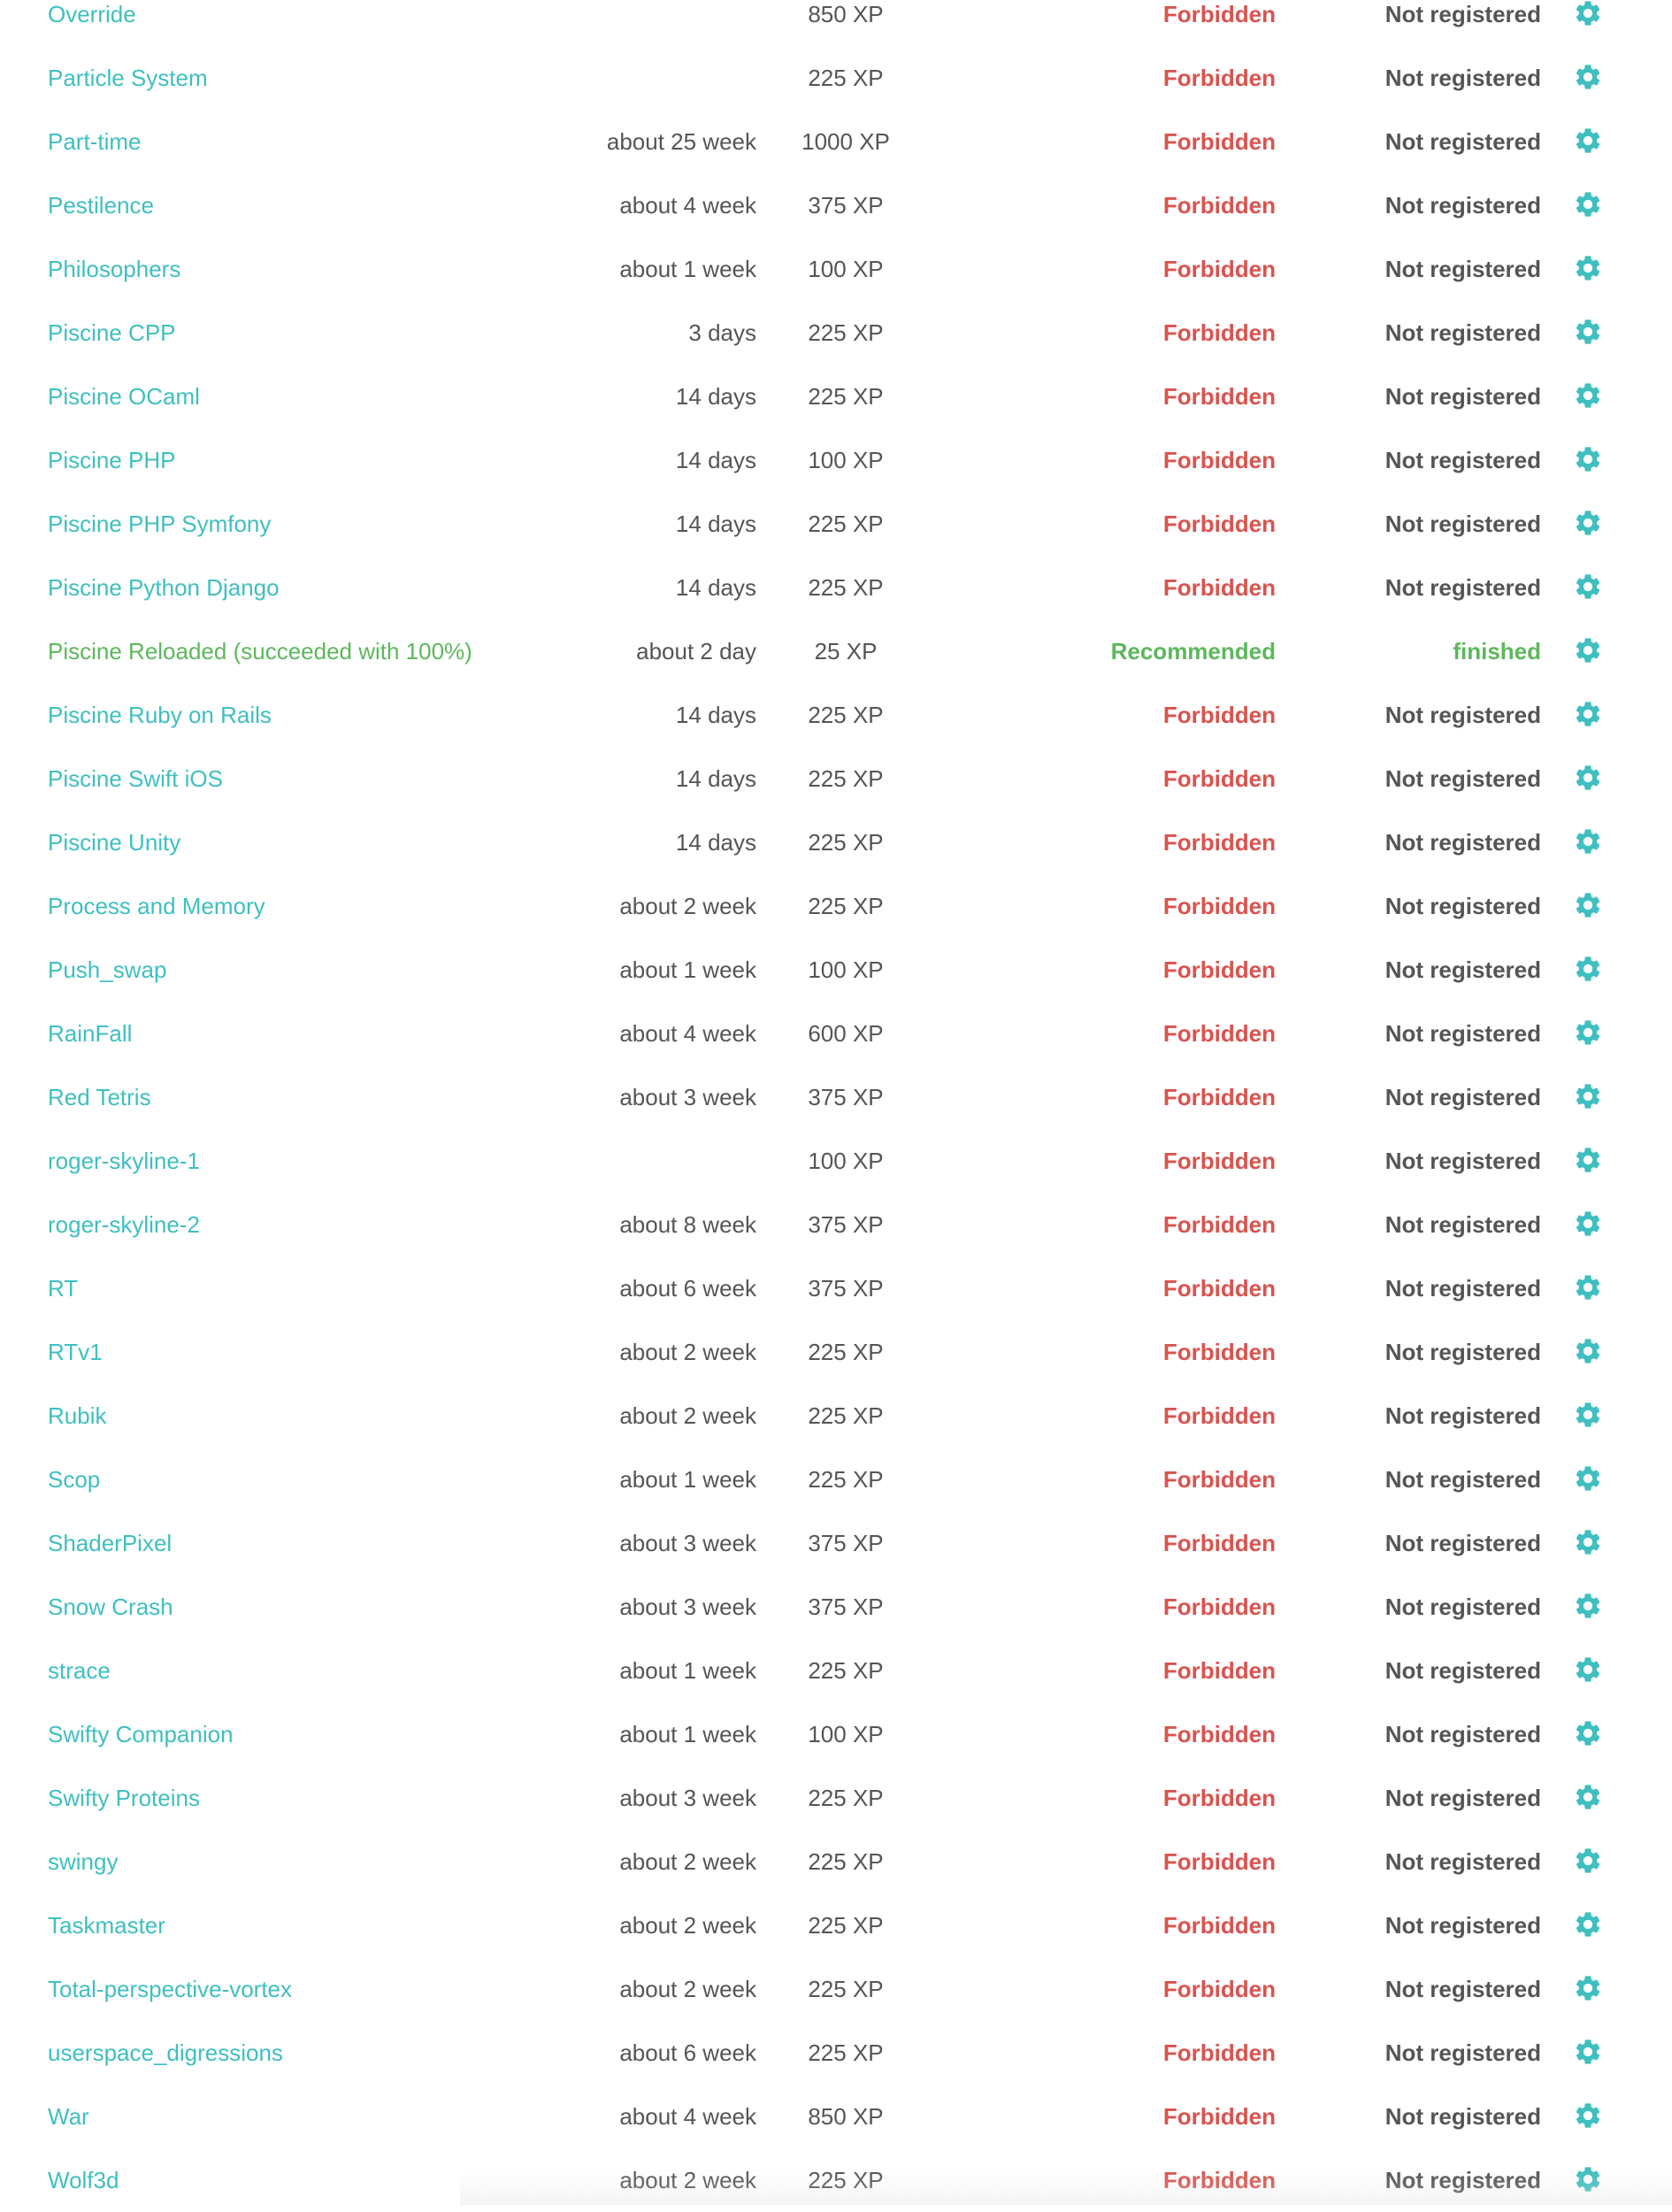 Image resolution: width=1672 pixels, height=2212 pixels. Describe the element at coordinates (79, 1671) in the screenshot. I see `project-name-link: strace` at that location.